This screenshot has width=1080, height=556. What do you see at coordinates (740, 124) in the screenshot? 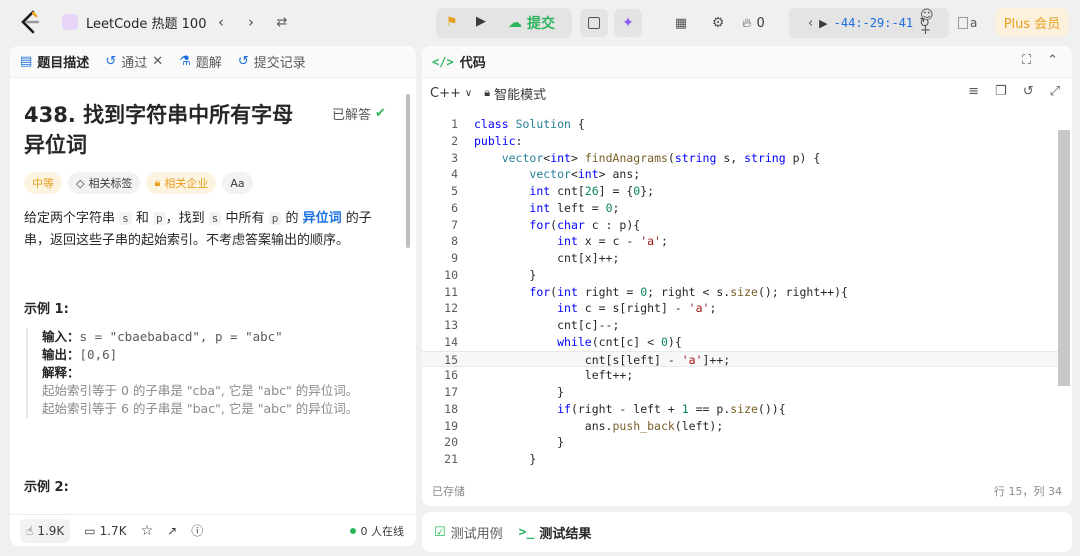
I see `code-line: 1 class Solution {` at bounding box center [740, 124].